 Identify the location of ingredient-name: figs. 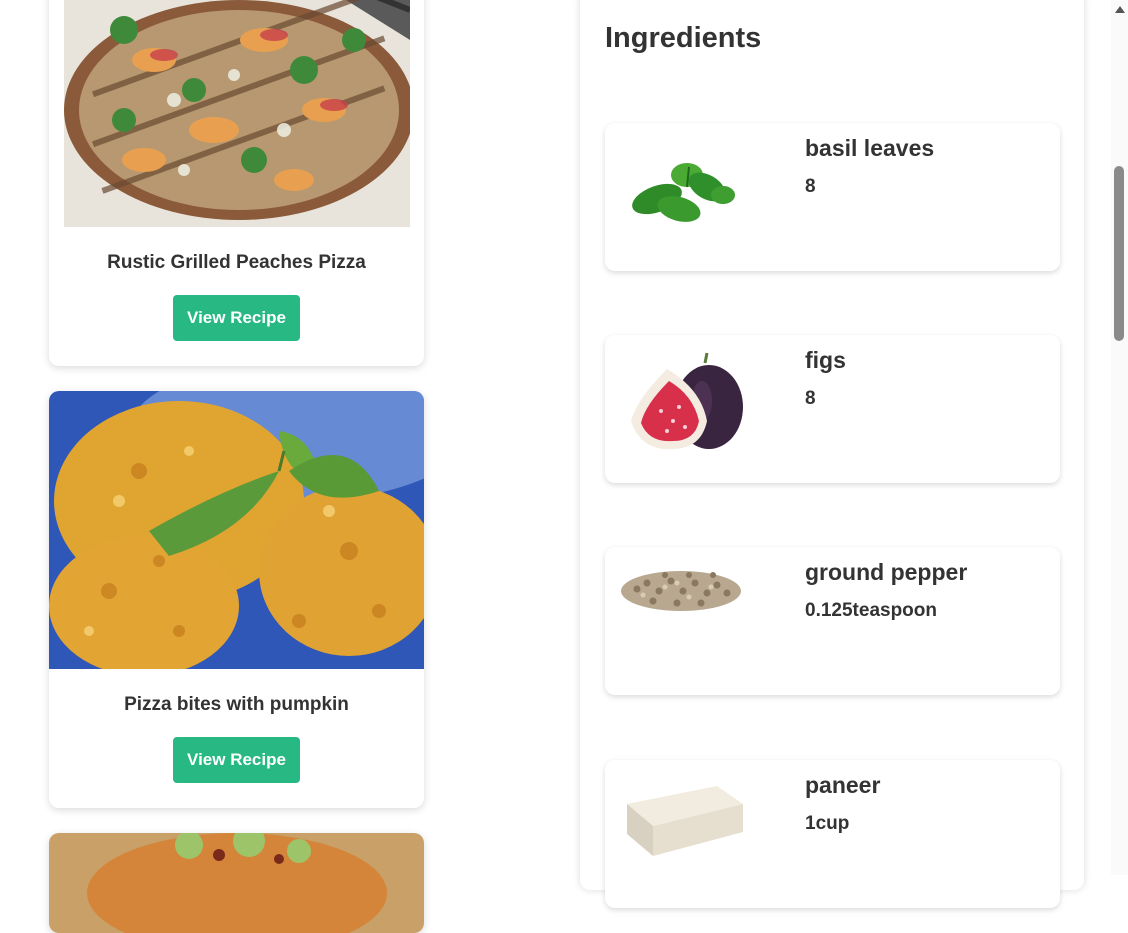
(825, 360).